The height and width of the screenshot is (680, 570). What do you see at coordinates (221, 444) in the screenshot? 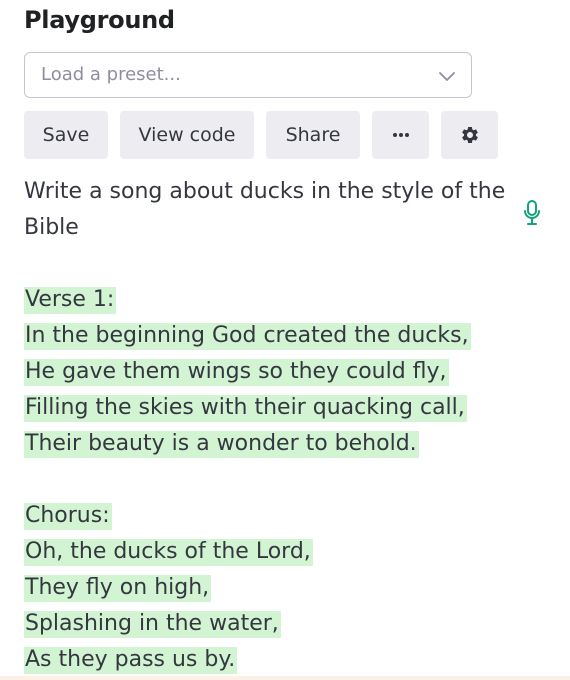
I see `completion-line: Their beauty is a wonder to behold.` at bounding box center [221, 444].